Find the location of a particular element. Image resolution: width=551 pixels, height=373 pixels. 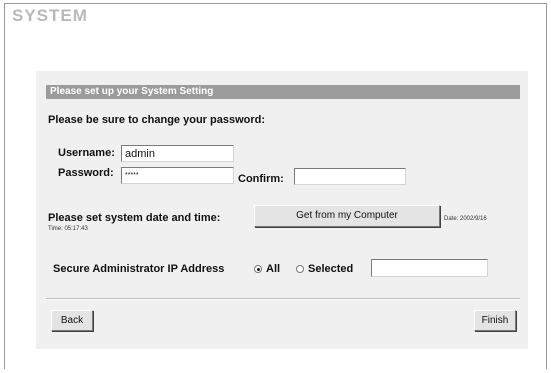

back-button: Back is located at coordinates (72, 320).